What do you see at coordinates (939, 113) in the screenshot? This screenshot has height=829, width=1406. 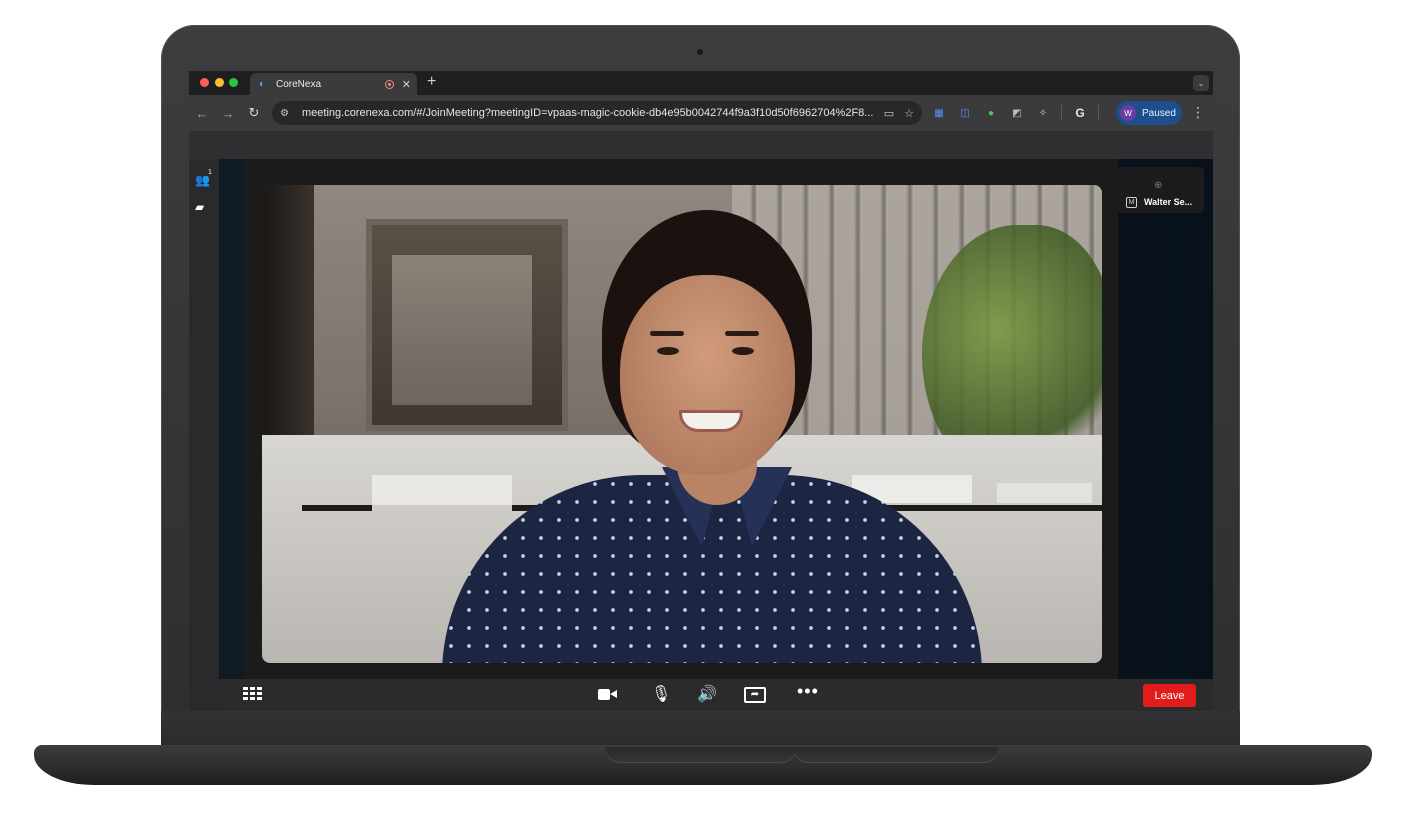 I see `extension-grid-icon: ▦` at bounding box center [939, 113].